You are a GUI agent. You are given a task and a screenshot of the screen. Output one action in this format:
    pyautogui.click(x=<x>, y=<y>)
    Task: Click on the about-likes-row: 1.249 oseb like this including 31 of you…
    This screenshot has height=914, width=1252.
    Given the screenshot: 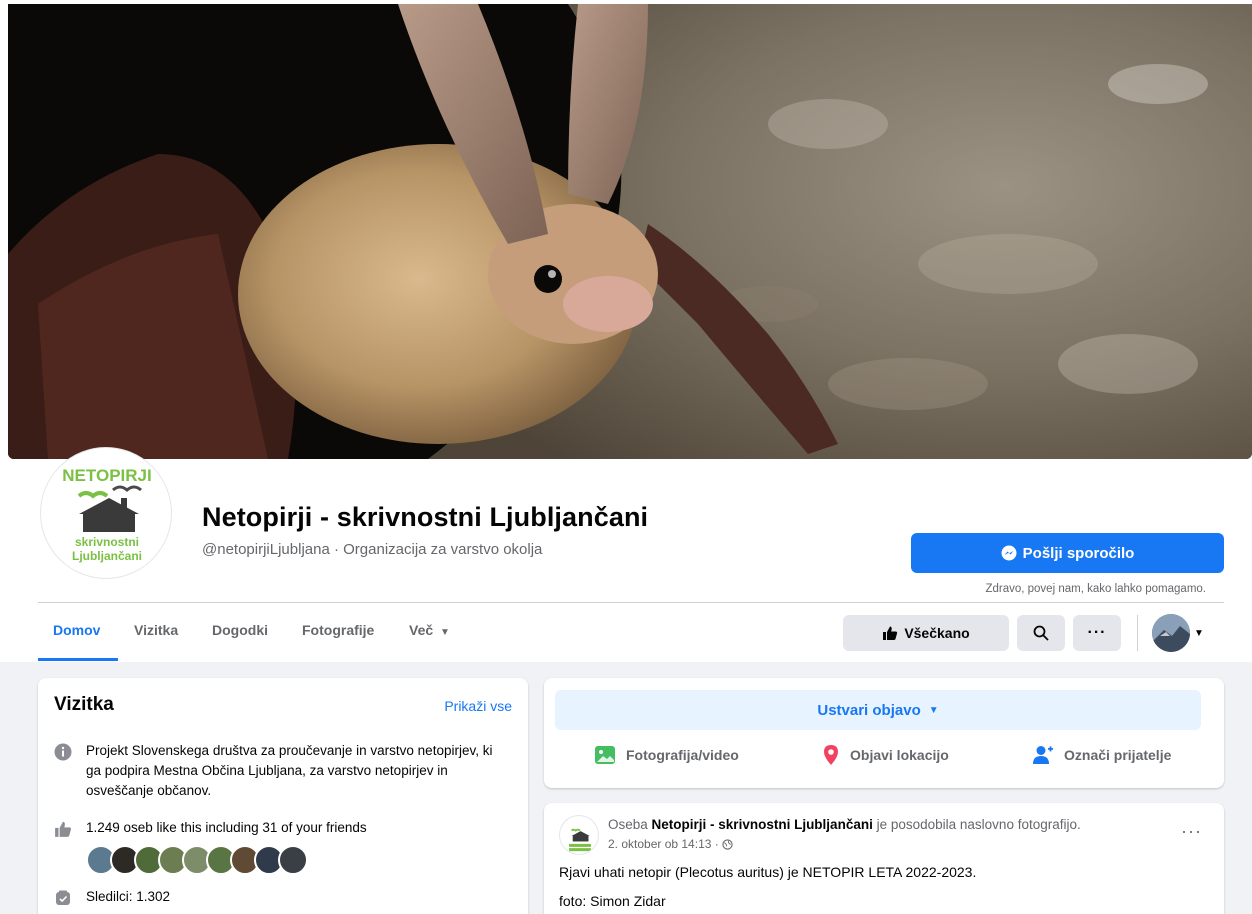 What is the action you would take?
    pyautogui.click(x=210, y=828)
    